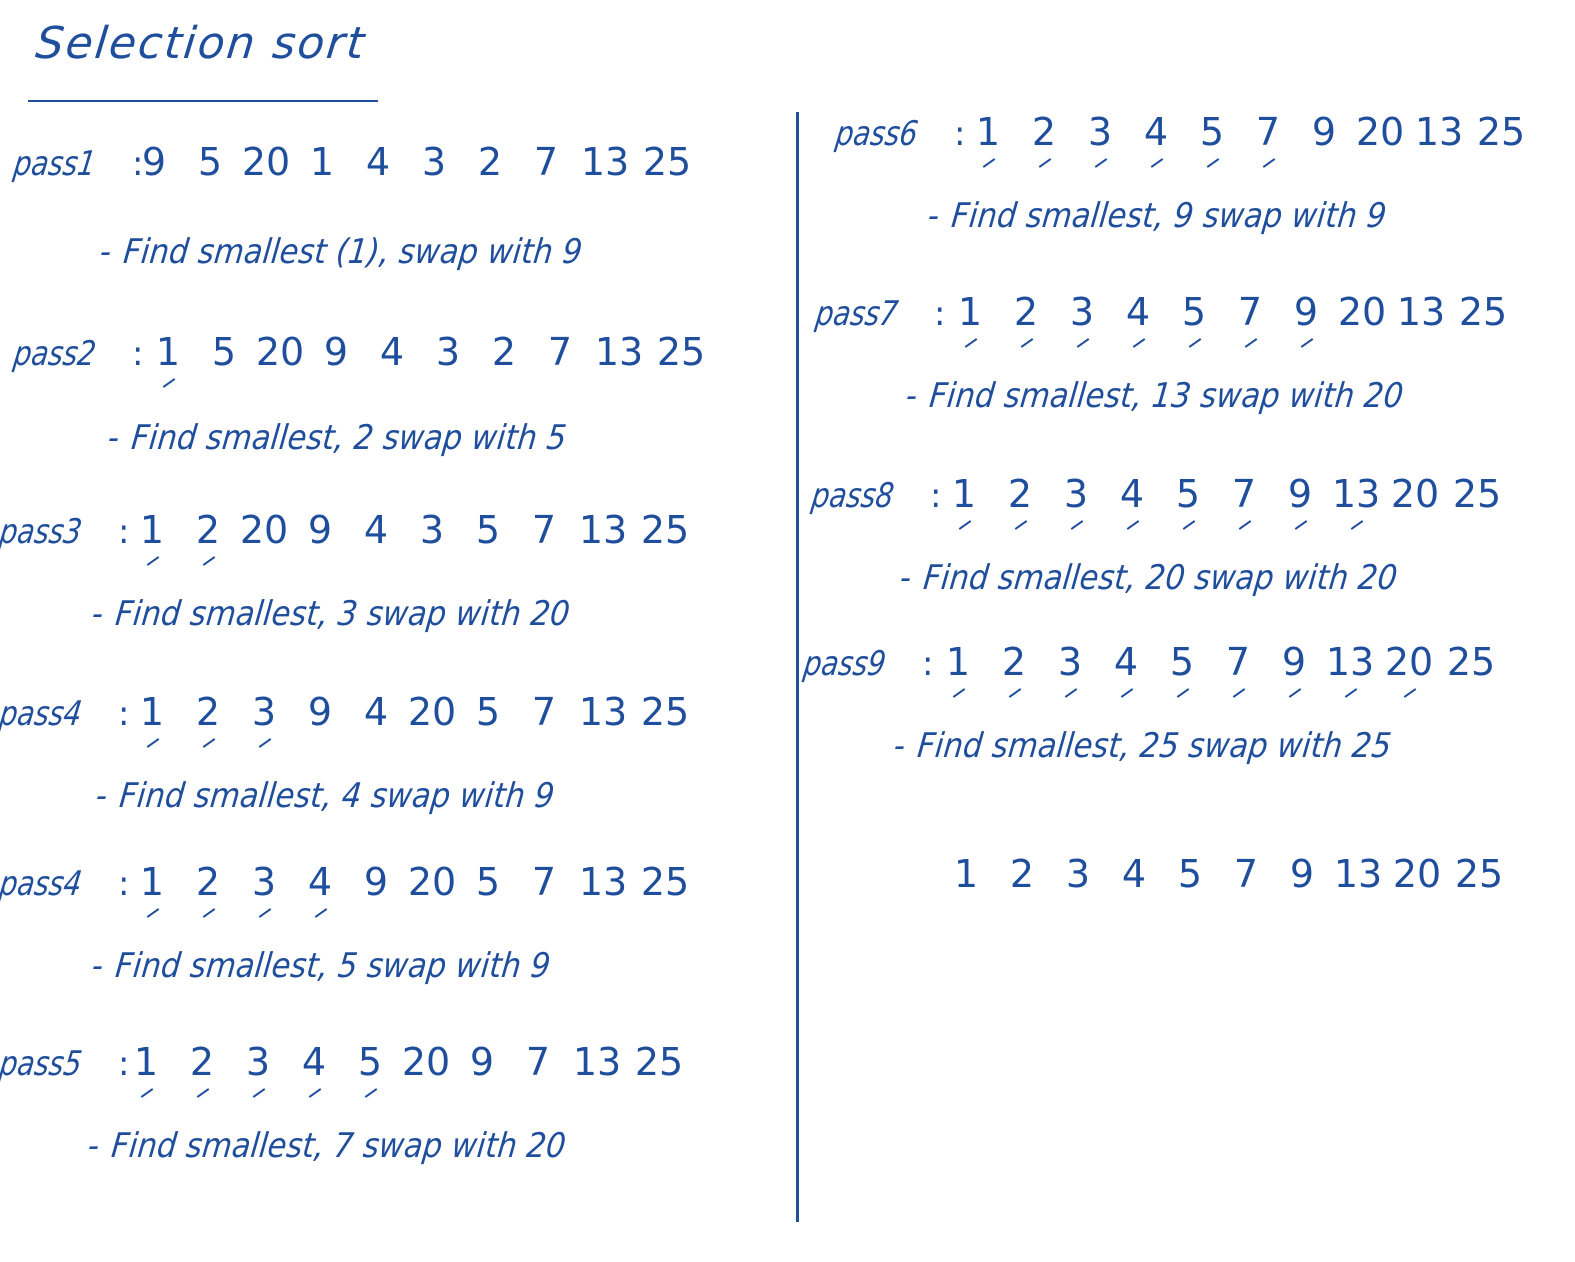  What do you see at coordinates (410, 889) in the screenshot?
I see `number-list: 1 2 3 4 9 20 5 7 13 25` at bounding box center [410, 889].